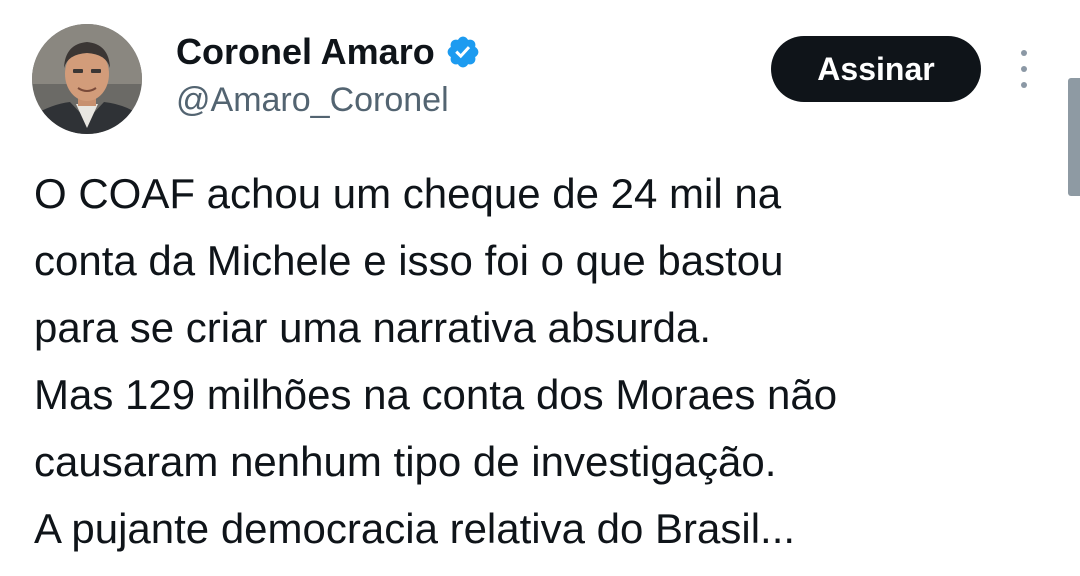 The width and height of the screenshot is (1080, 576). Describe the element at coordinates (876, 69) in the screenshot. I see `subscribe-button: Assinar` at that location.